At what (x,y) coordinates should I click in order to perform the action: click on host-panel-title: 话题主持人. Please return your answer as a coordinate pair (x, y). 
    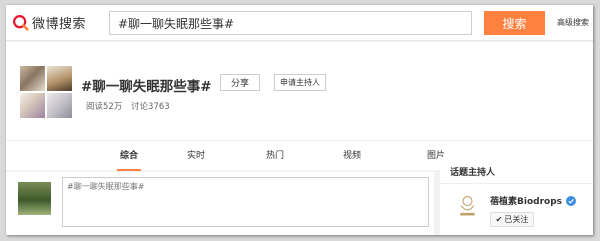
    Looking at the image, I should click on (473, 173).